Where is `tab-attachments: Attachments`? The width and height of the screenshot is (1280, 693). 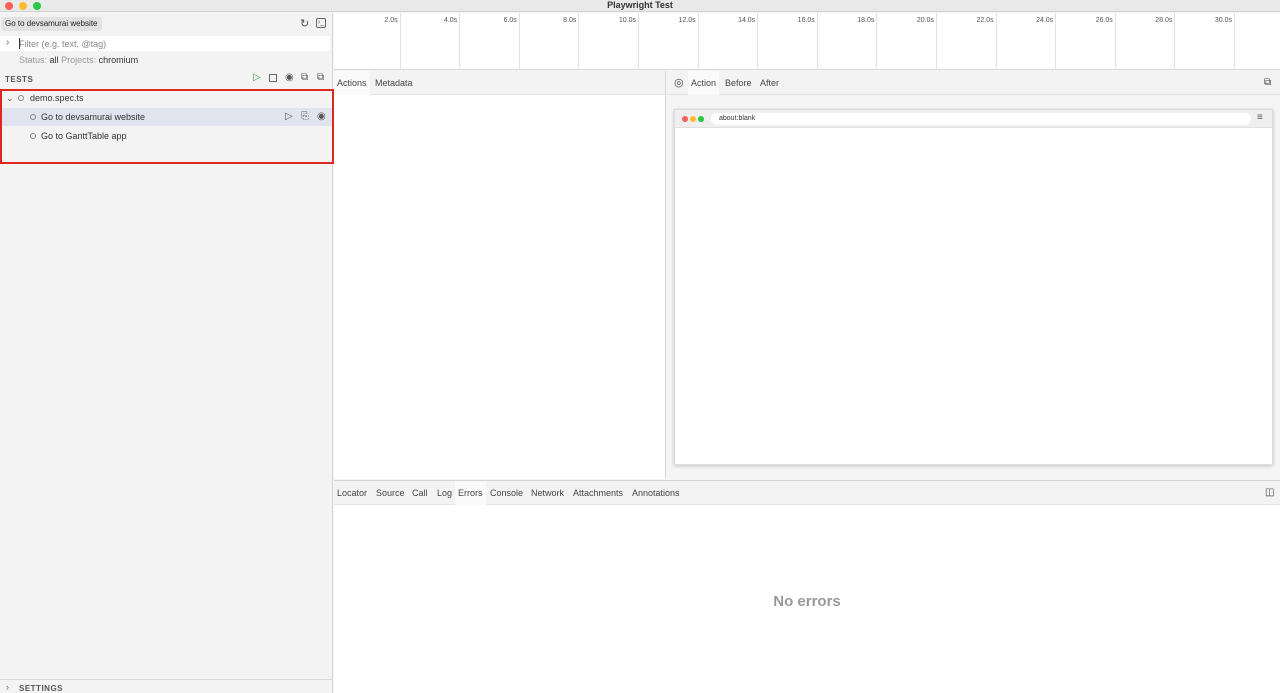
tab-attachments: Attachments is located at coordinates (598, 493).